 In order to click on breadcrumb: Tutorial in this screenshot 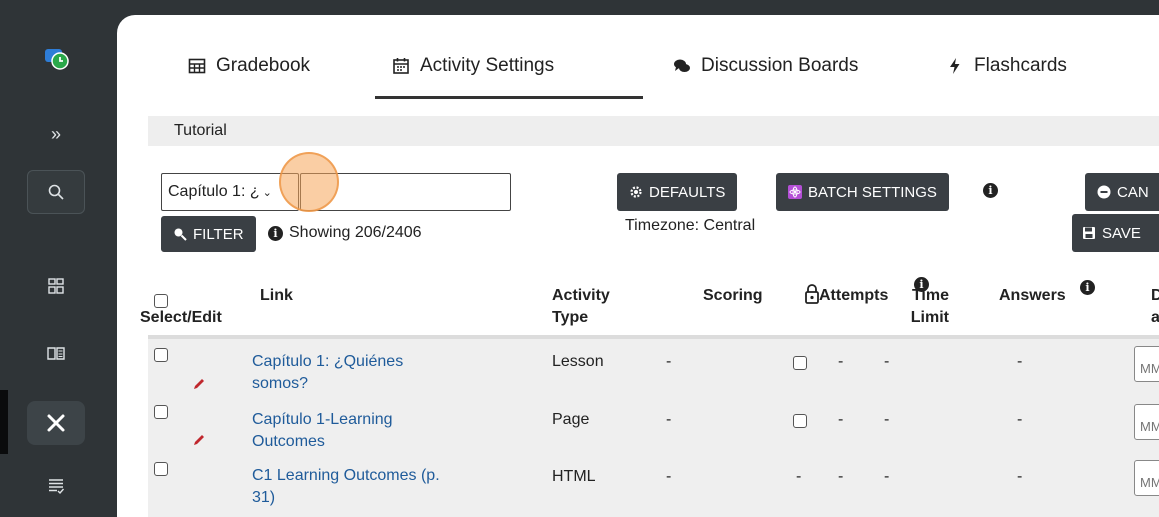, I will do `click(653, 131)`.